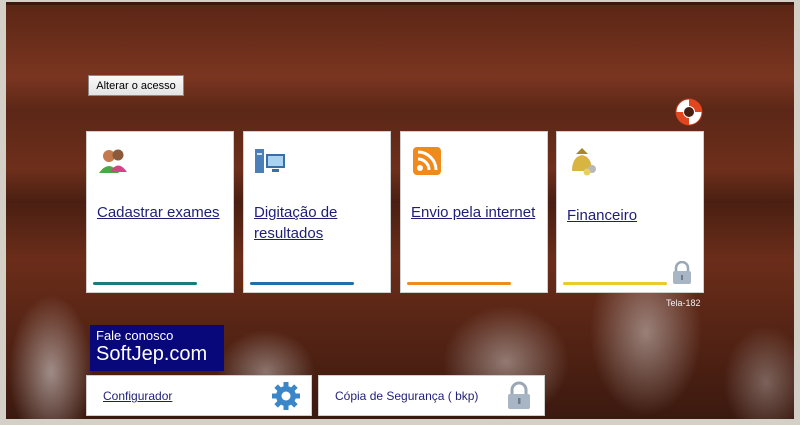 This screenshot has height=425, width=800. I want to click on tile-register-exams: Cadastrar exames, so click(160, 212).